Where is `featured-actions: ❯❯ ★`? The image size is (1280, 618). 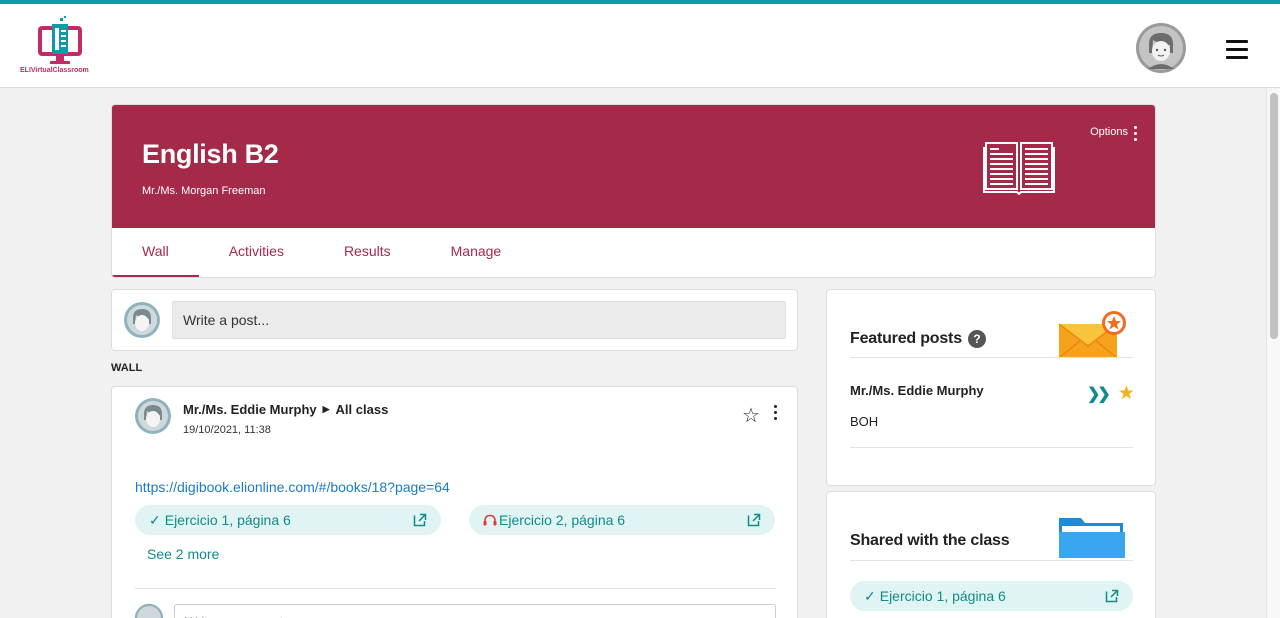
featured-actions: ❯❯ ★ is located at coordinates (1111, 393).